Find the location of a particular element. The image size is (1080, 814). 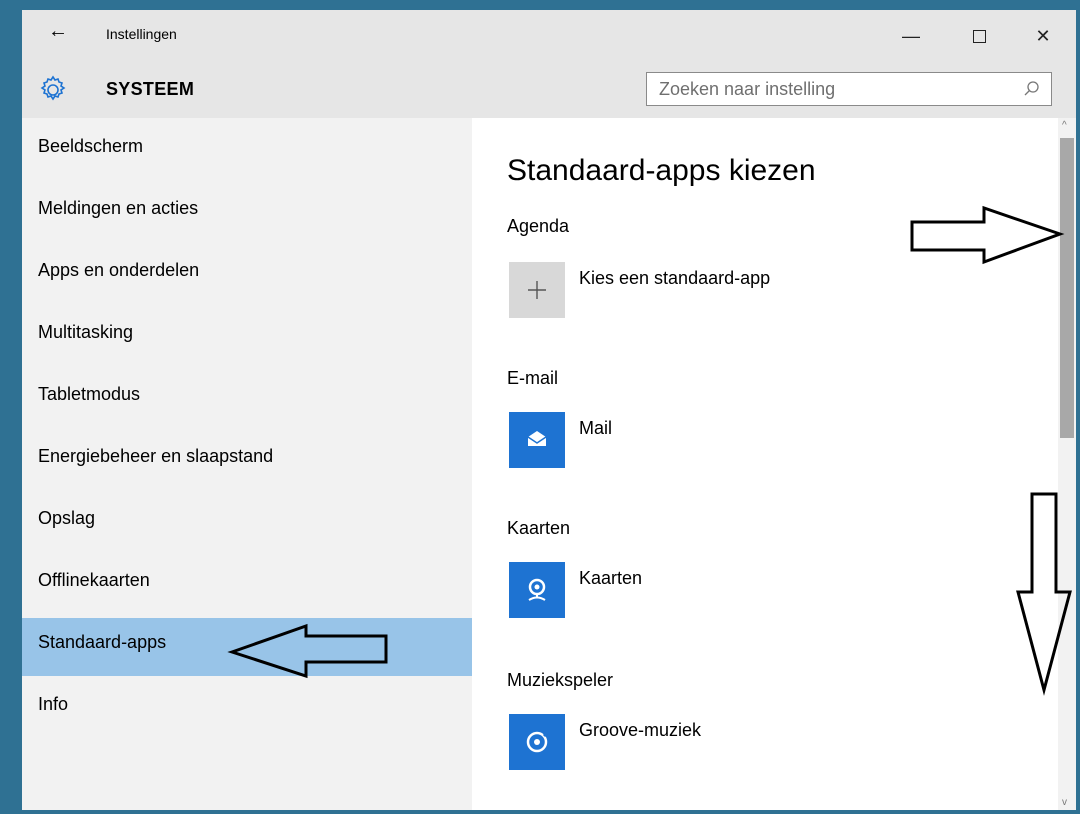

section-title: SYSTEEM is located at coordinates (150, 89).